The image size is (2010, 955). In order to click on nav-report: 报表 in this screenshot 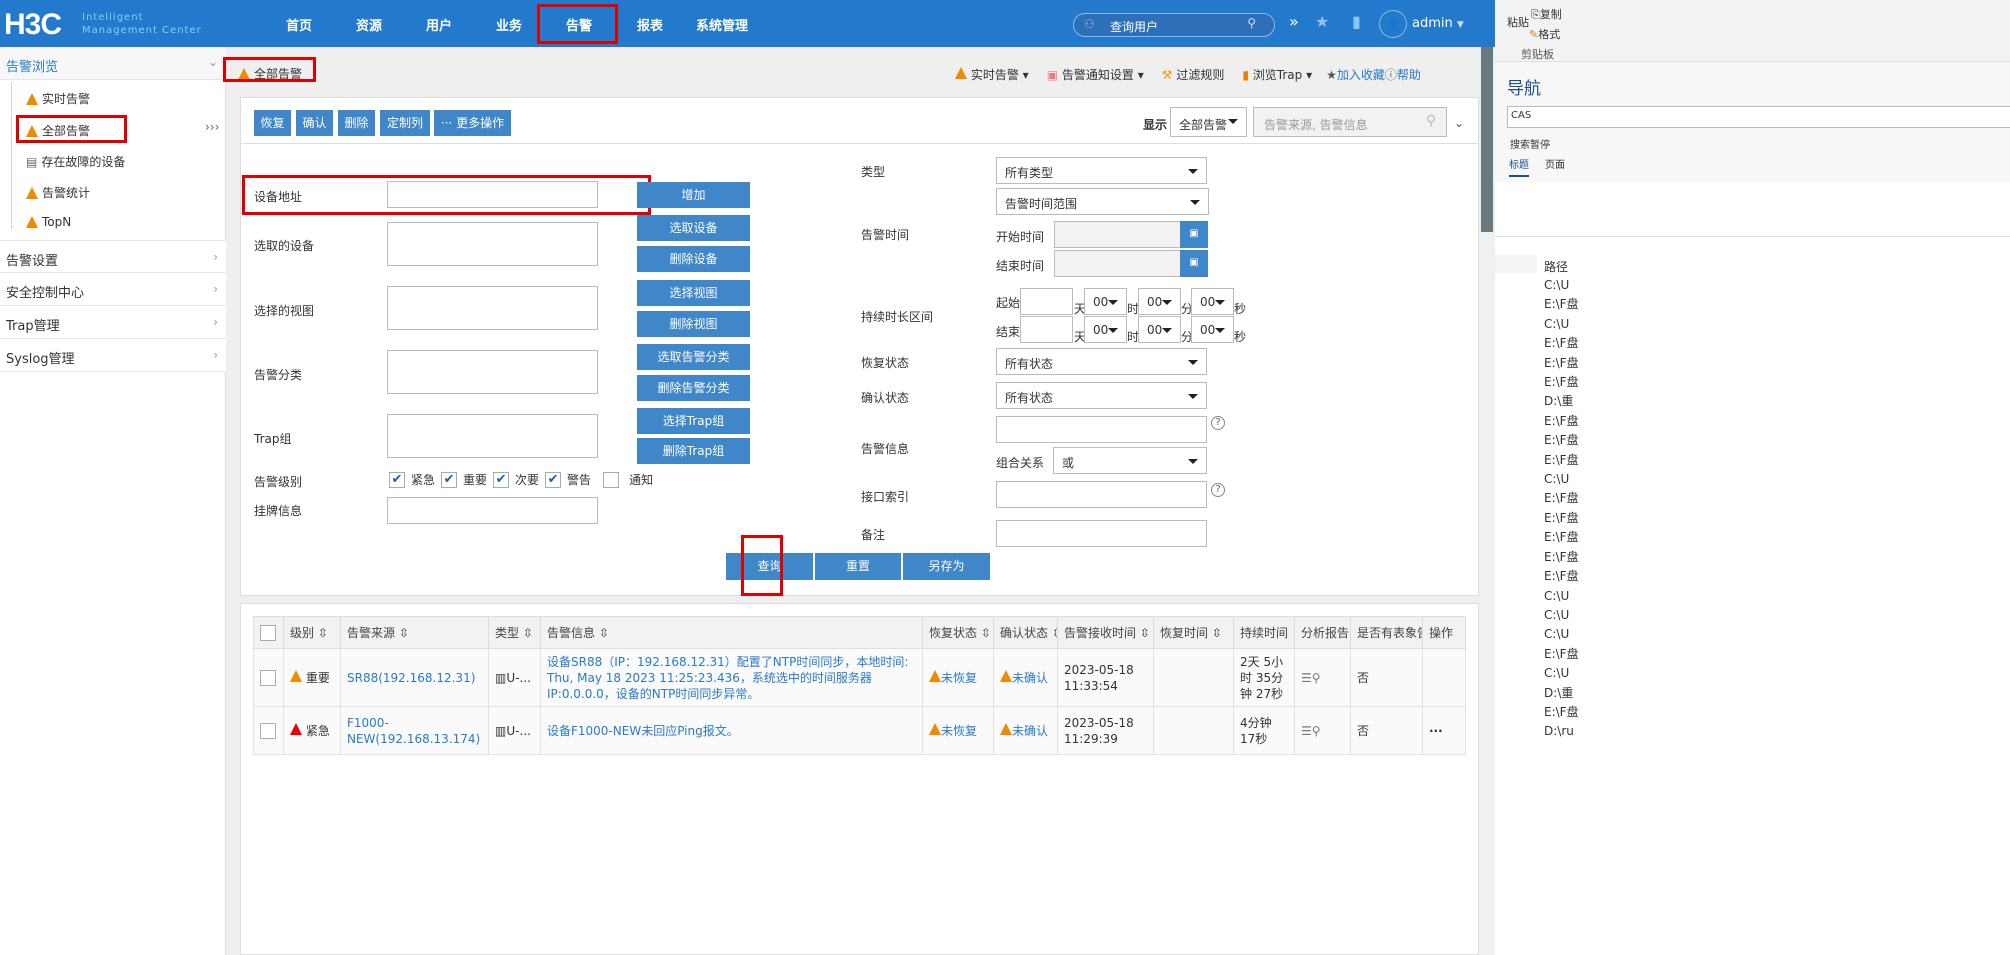, I will do `click(650, 24)`.